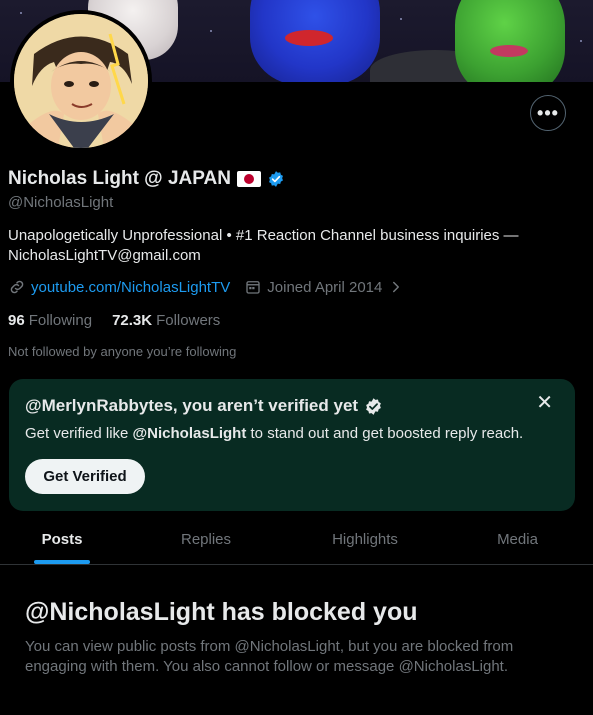 The width and height of the screenshot is (593, 715). What do you see at coordinates (315, 41) in the screenshot?
I see `banner-face-blue` at bounding box center [315, 41].